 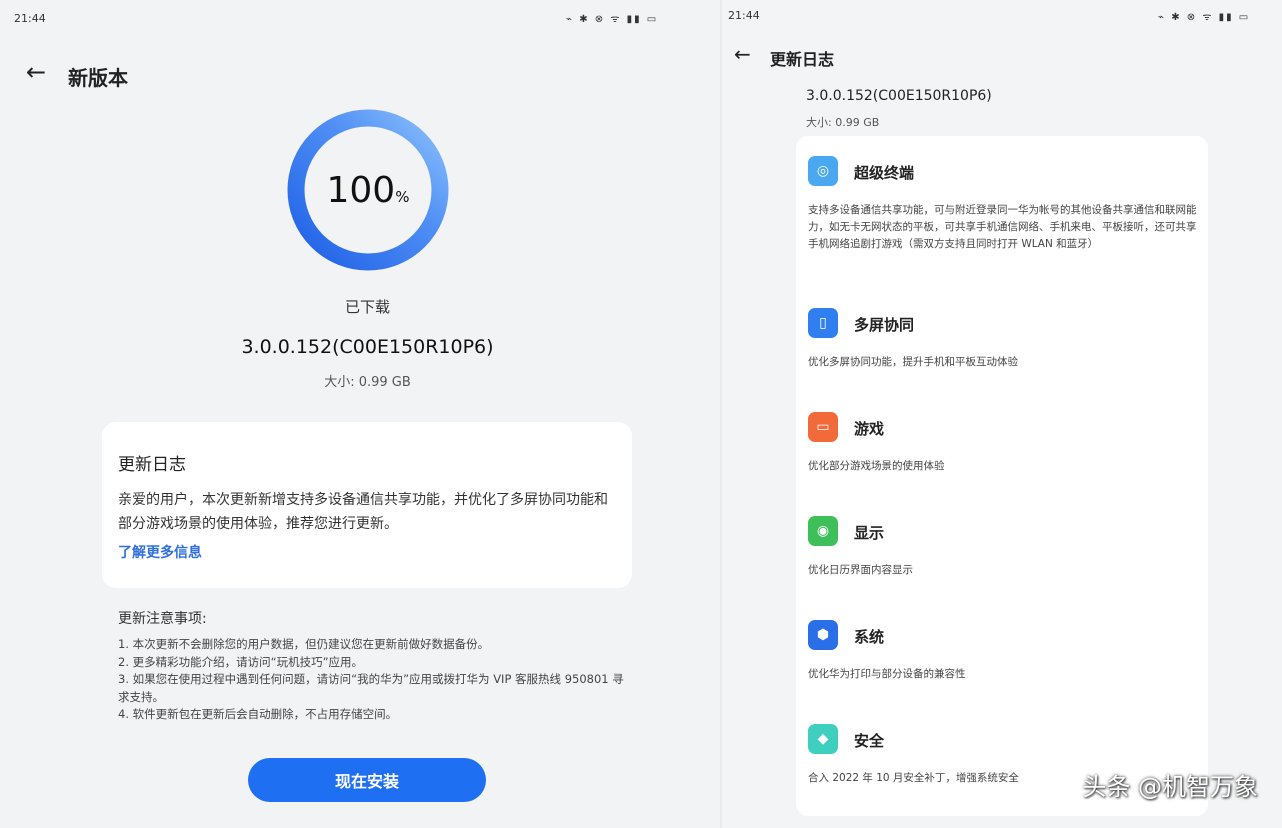 I want to click on notes-item: 4. 软件更新包在更新后会自动删除，不占用存储空间。, so click(x=258, y=714).